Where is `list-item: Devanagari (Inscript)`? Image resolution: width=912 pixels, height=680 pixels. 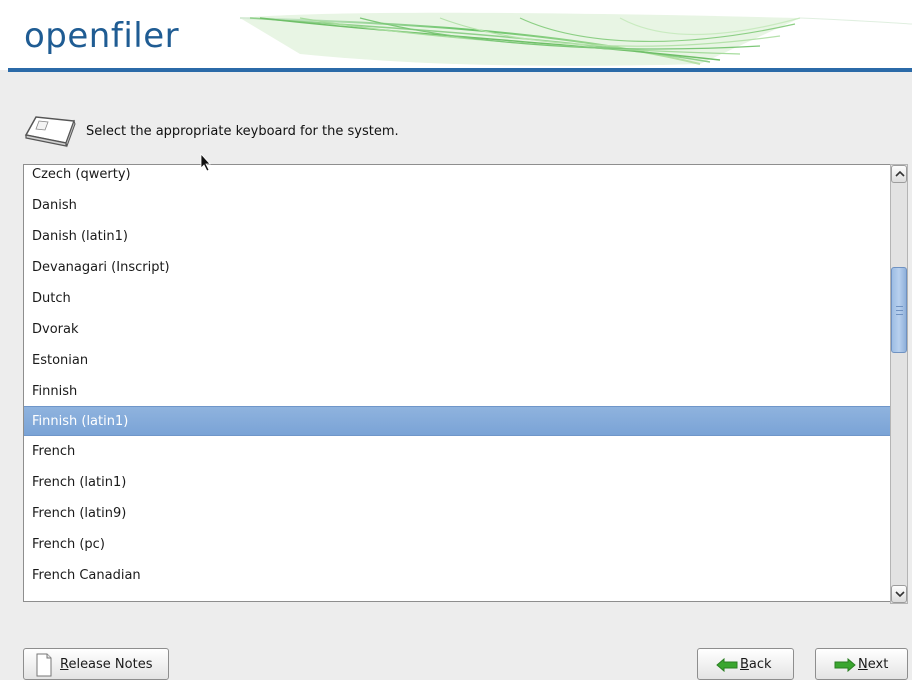
list-item: Devanagari (Inscript) is located at coordinates (457, 268).